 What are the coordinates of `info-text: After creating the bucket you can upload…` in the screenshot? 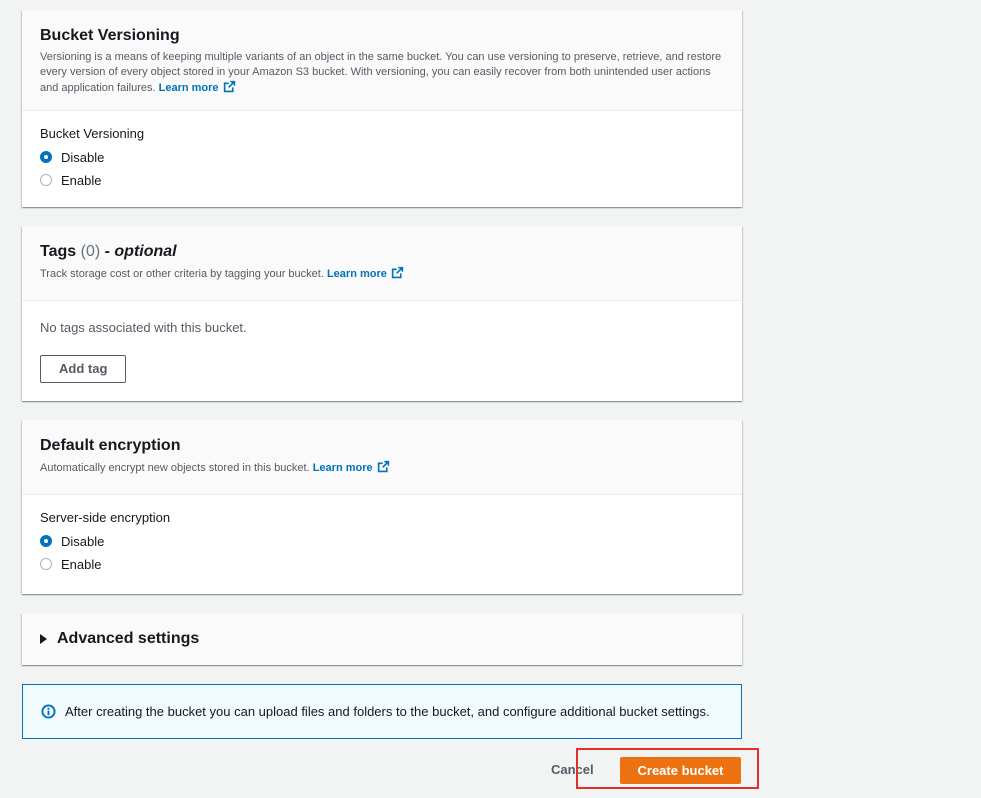 It's located at (387, 711).